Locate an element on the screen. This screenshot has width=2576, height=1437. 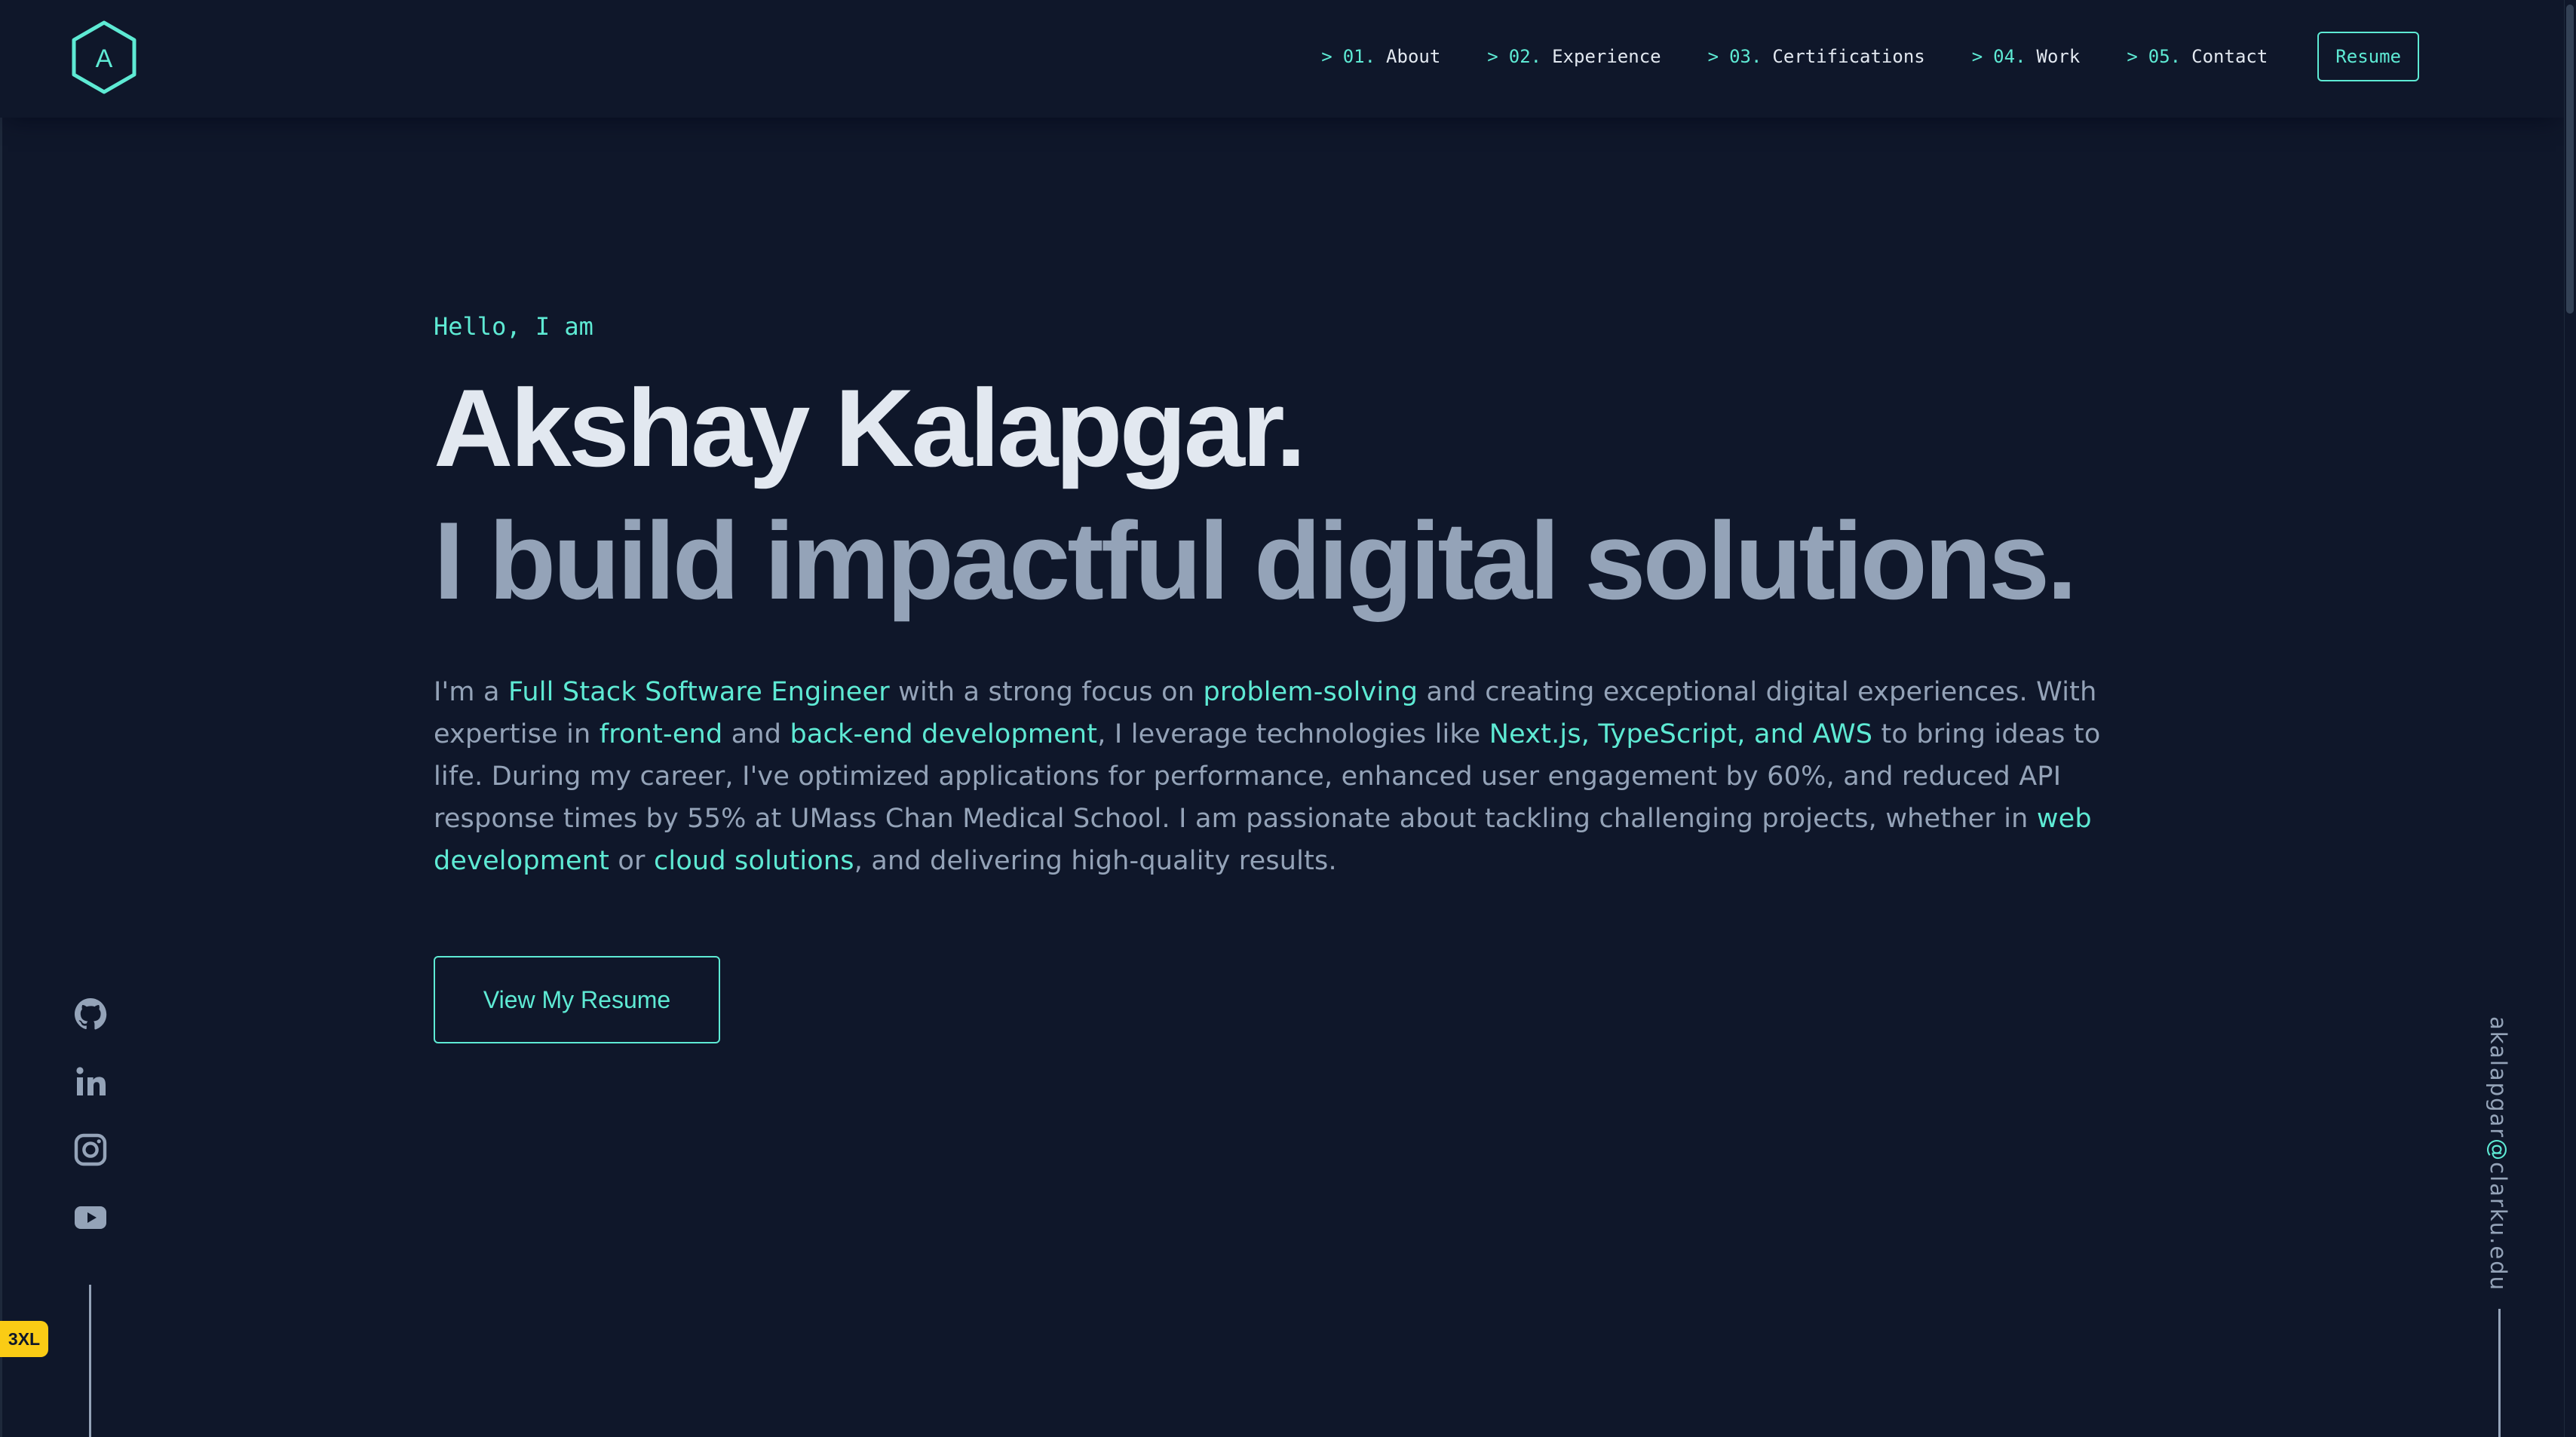
linkedin-icon is located at coordinates (91, 1081).